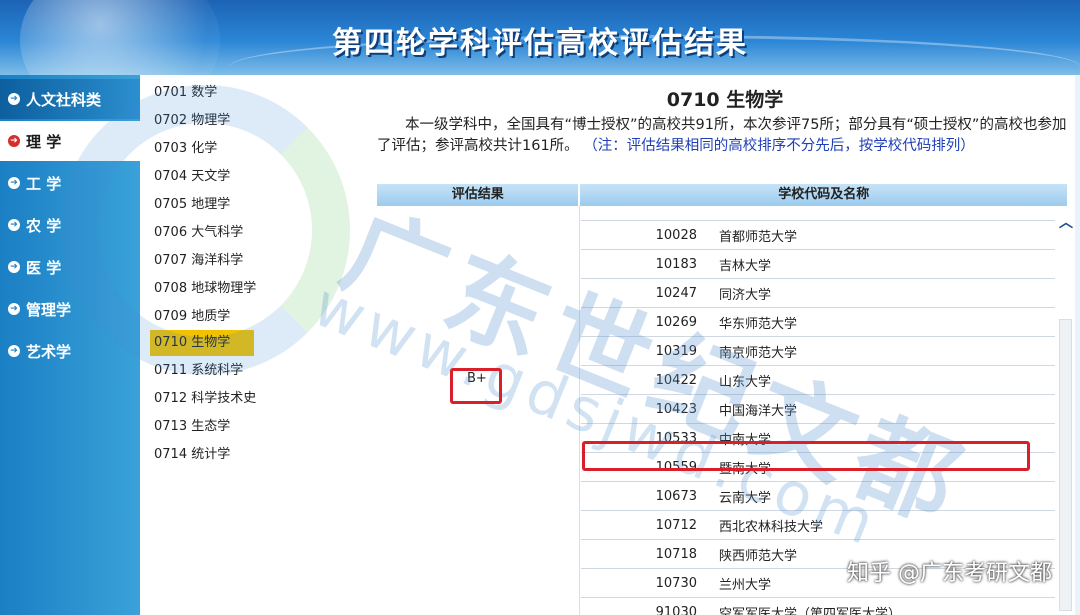  What do you see at coordinates (44, 225) in the screenshot?
I see `sidebar-item-label: 农 学` at bounding box center [44, 225].